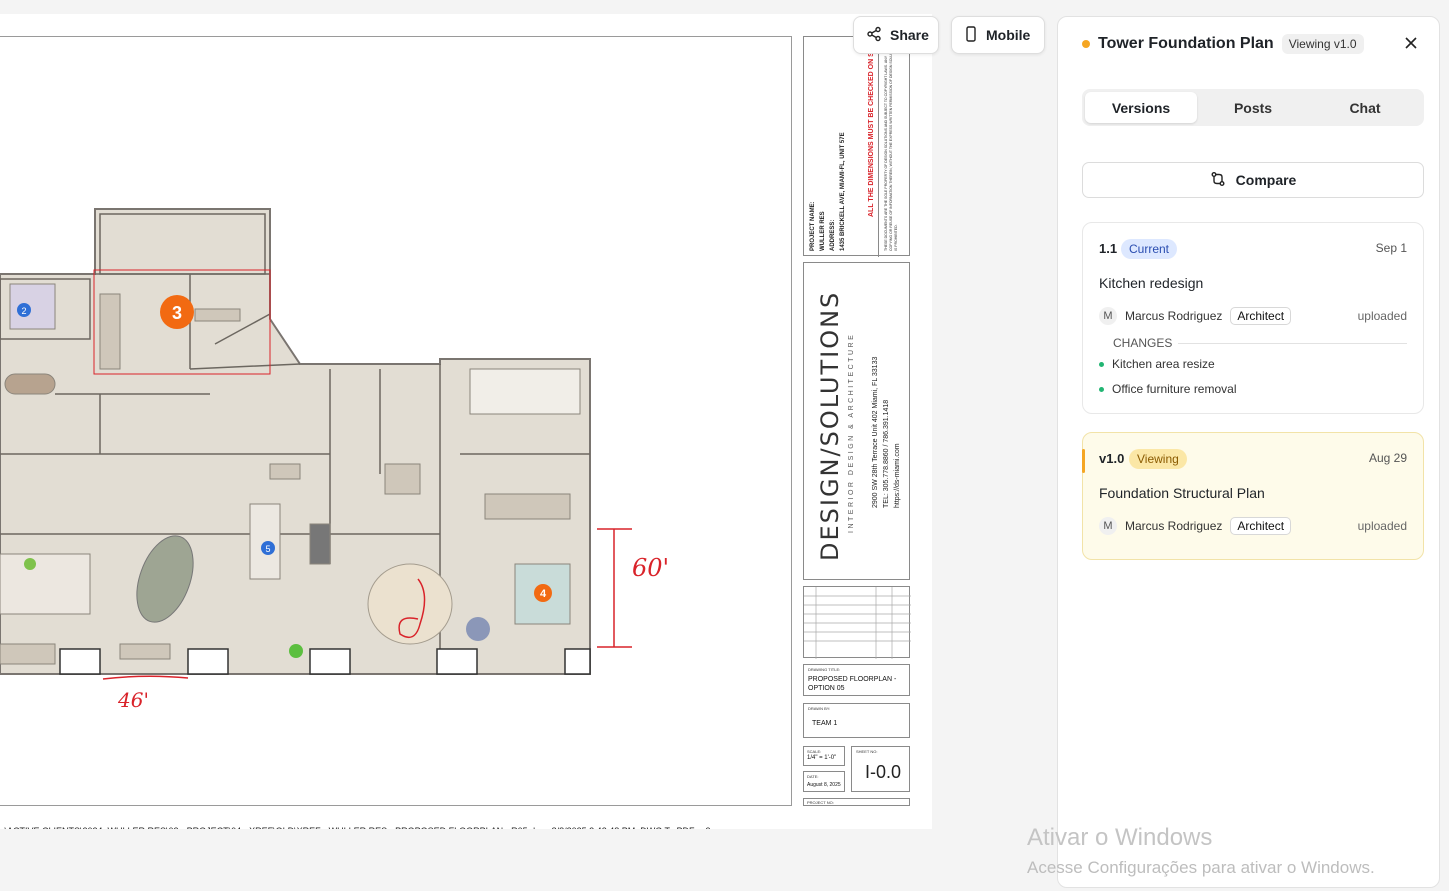 The height and width of the screenshot is (891, 1449). I want to click on drawn-by: TEAM 1, so click(825, 723).